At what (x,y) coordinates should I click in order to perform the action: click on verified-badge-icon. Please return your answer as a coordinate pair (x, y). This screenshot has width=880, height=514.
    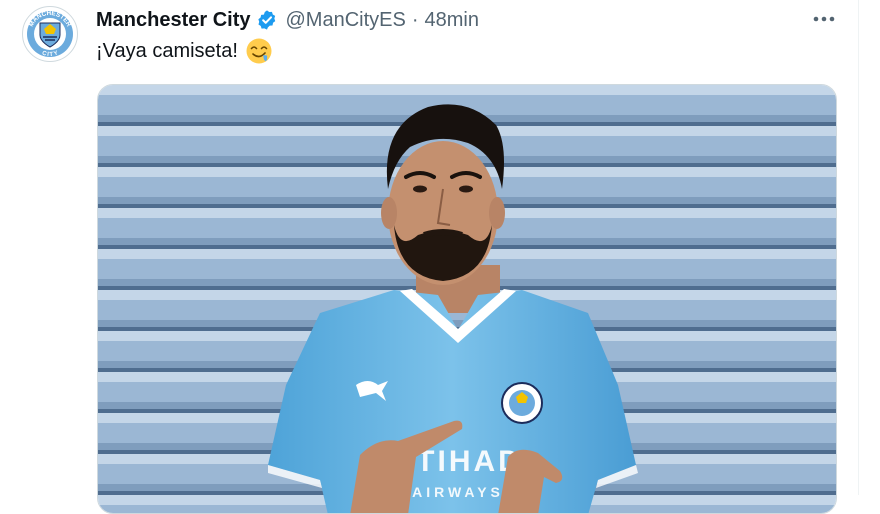
    Looking at the image, I should click on (267, 20).